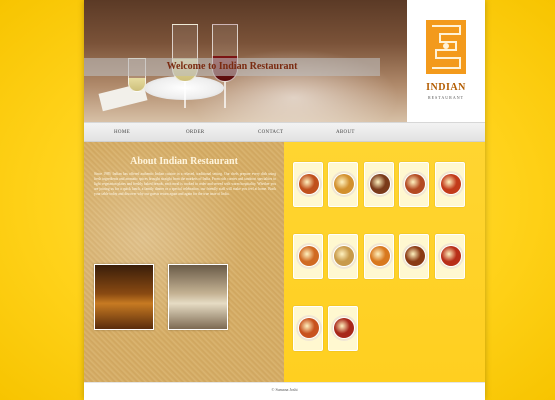 The height and width of the screenshot is (400, 555). What do you see at coordinates (345, 132) in the screenshot?
I see `nav-about: ABOUT` at bounding box center [345, 132].